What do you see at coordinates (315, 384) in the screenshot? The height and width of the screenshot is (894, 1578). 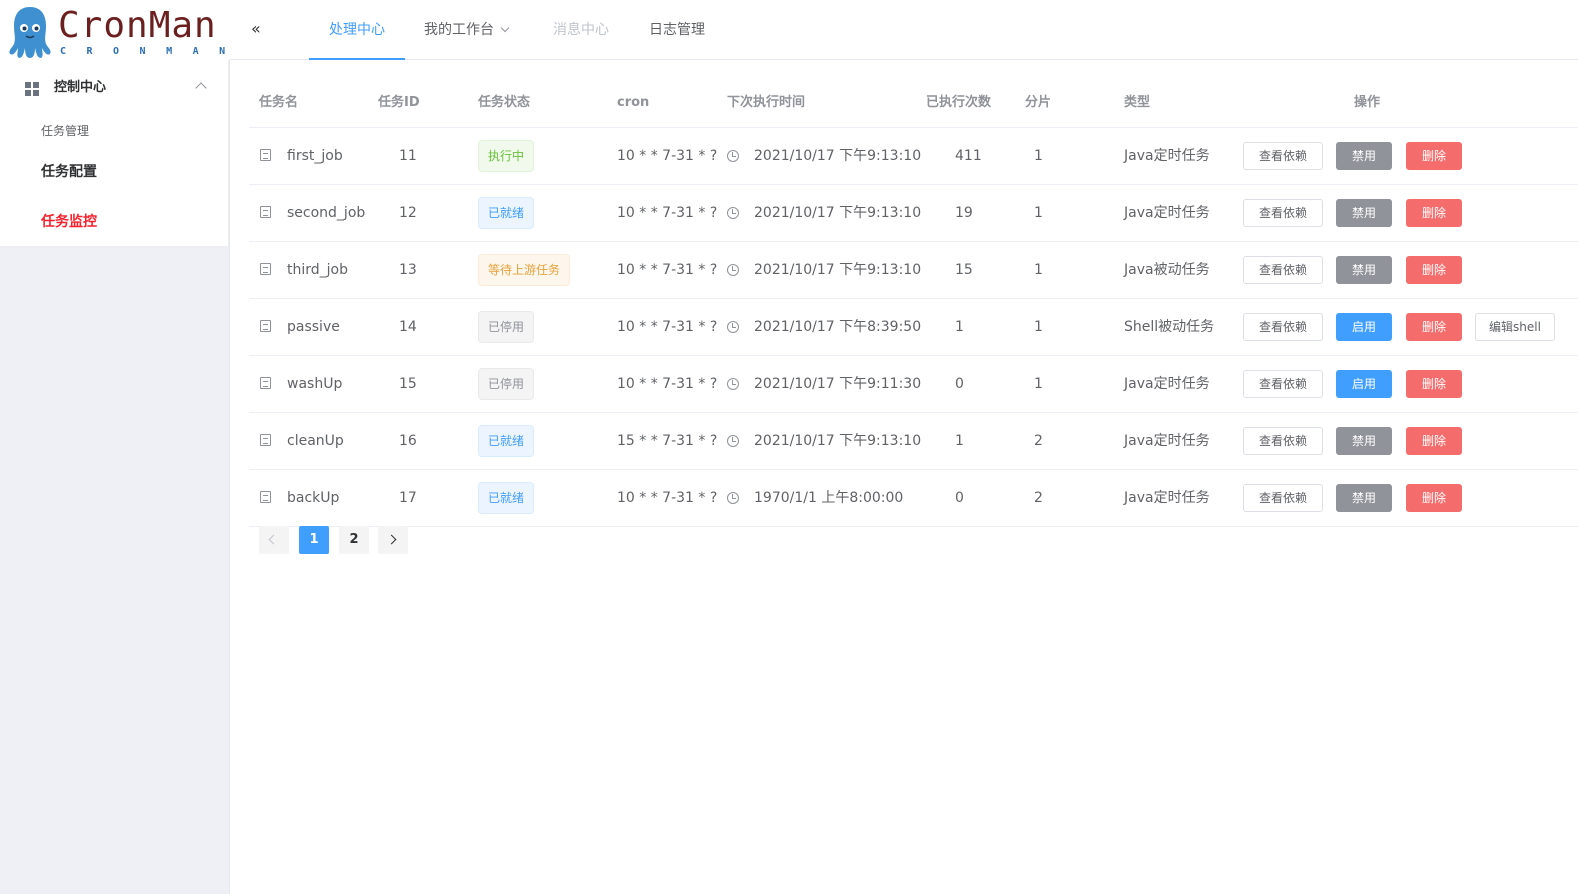 I see `task-name: washUp` at bounding box center [315, 384].